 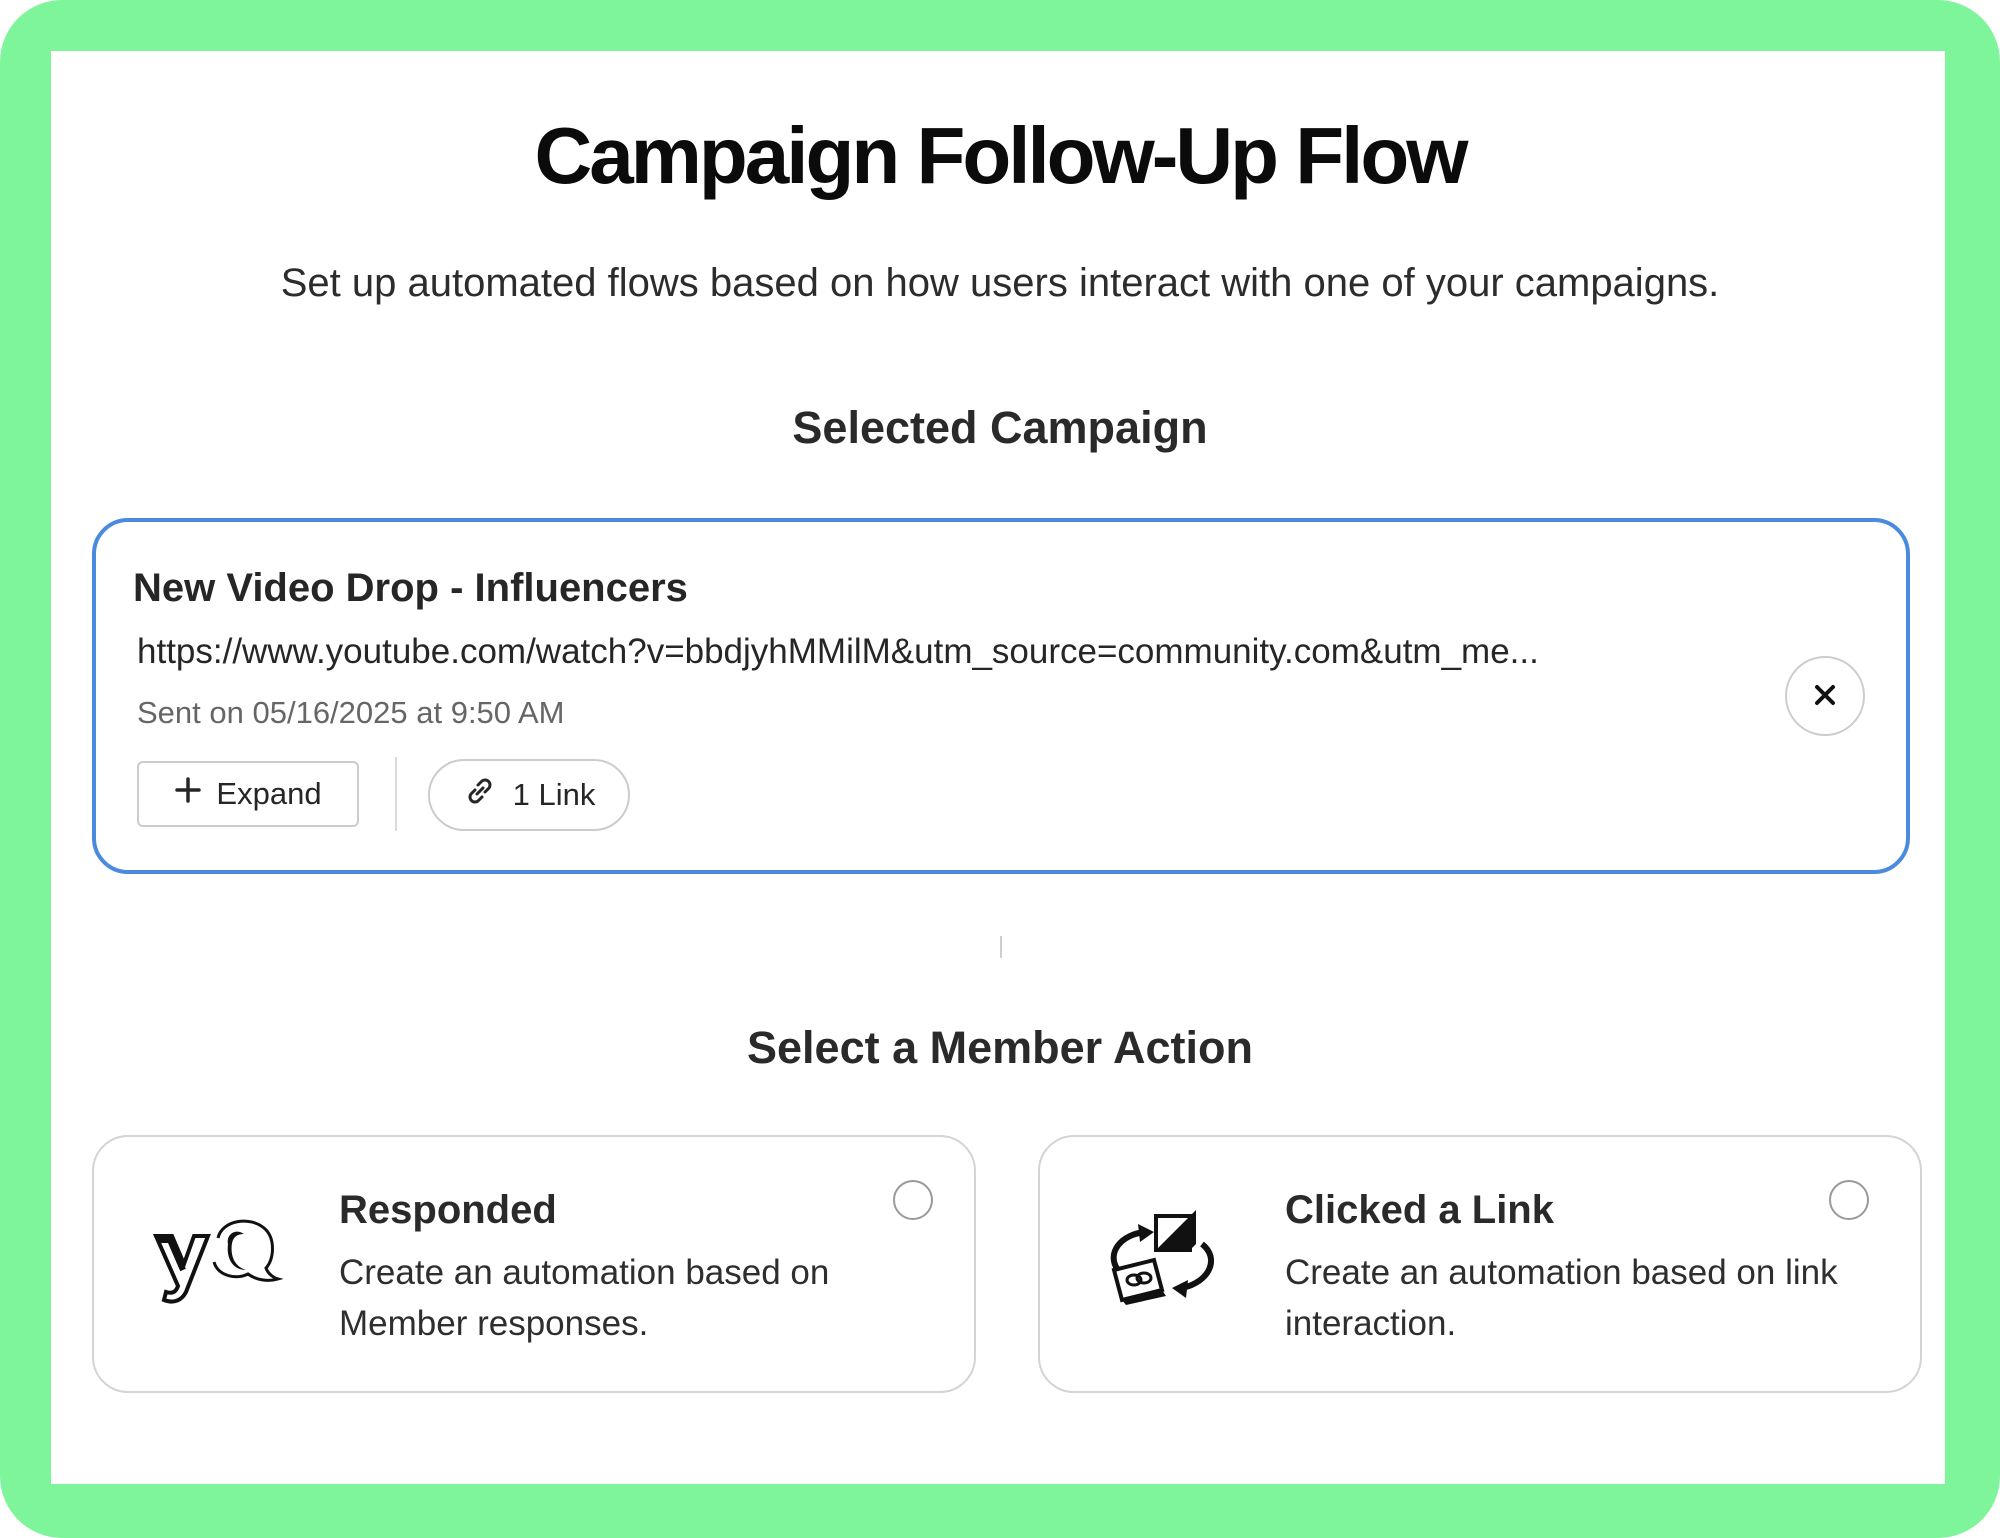 I want to click on button-divider, so click(x=396, y=794).